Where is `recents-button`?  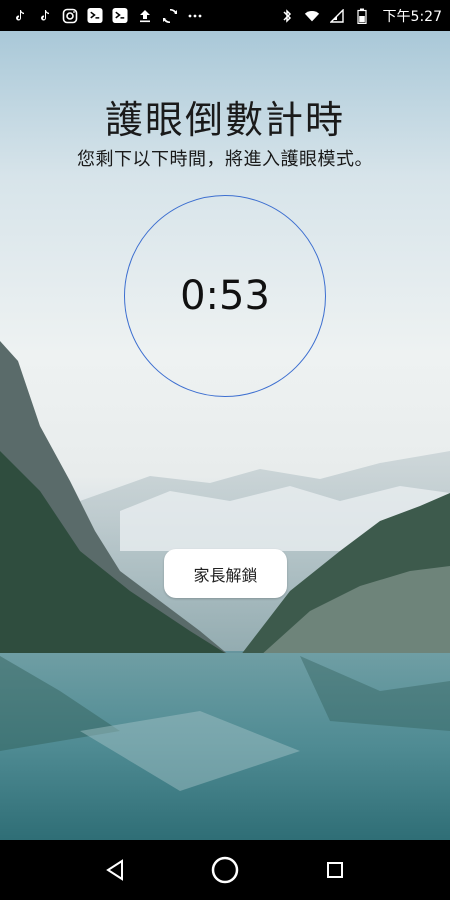
recents-button is located at coordinates (335, 870).